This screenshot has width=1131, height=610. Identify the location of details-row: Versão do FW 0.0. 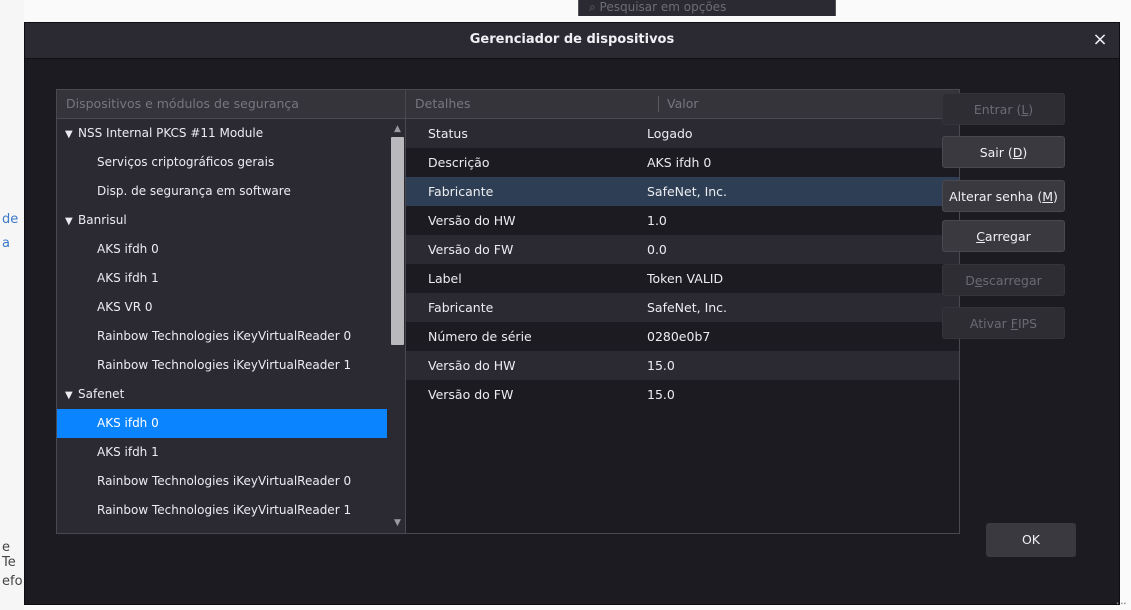
(682, 249).